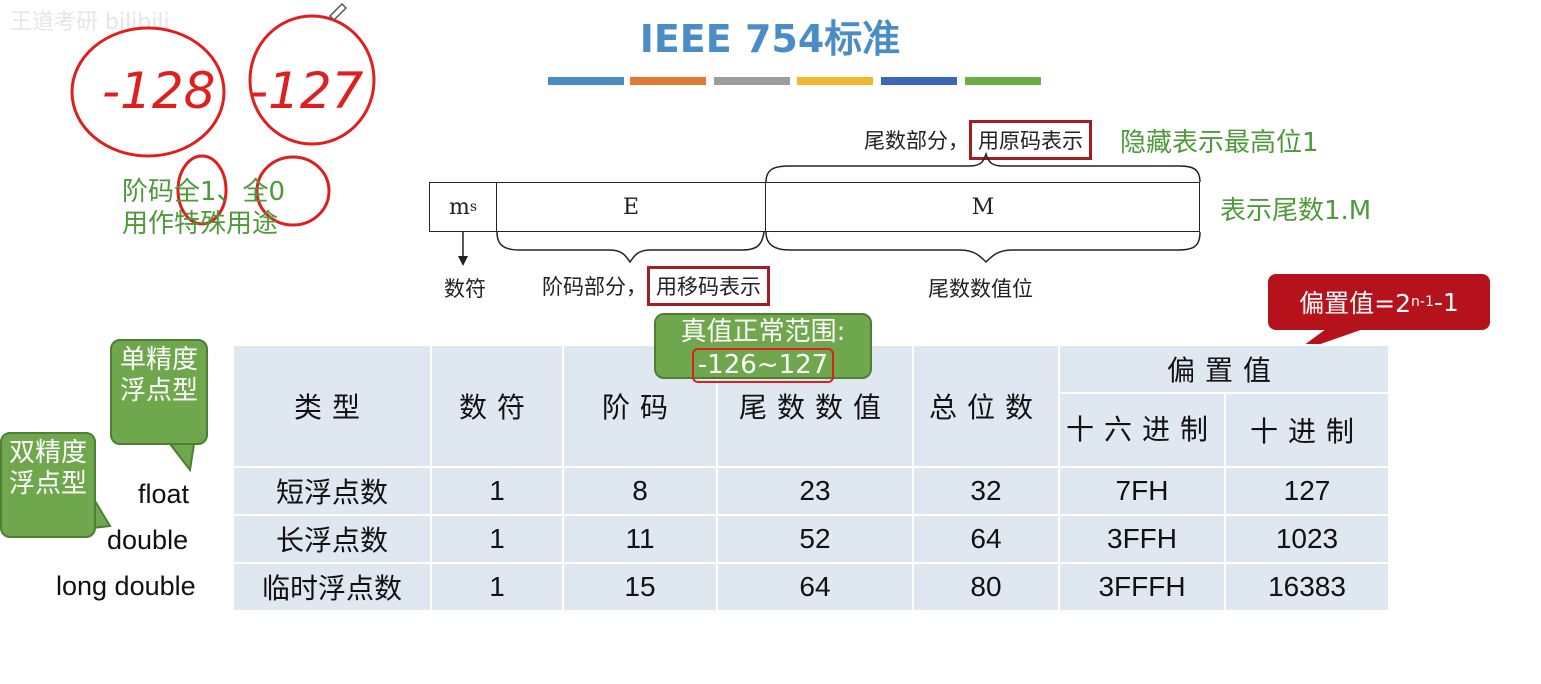 This screenshot has width=1541, height=684. Describe the element at coordinates (1142, 430) in the screenshot. I see `header-hex: 十六进制` at that location.